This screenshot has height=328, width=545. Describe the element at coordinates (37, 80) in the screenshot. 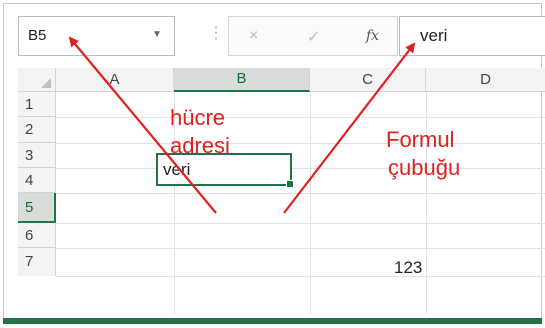

I see `select-all-corner` at that location.